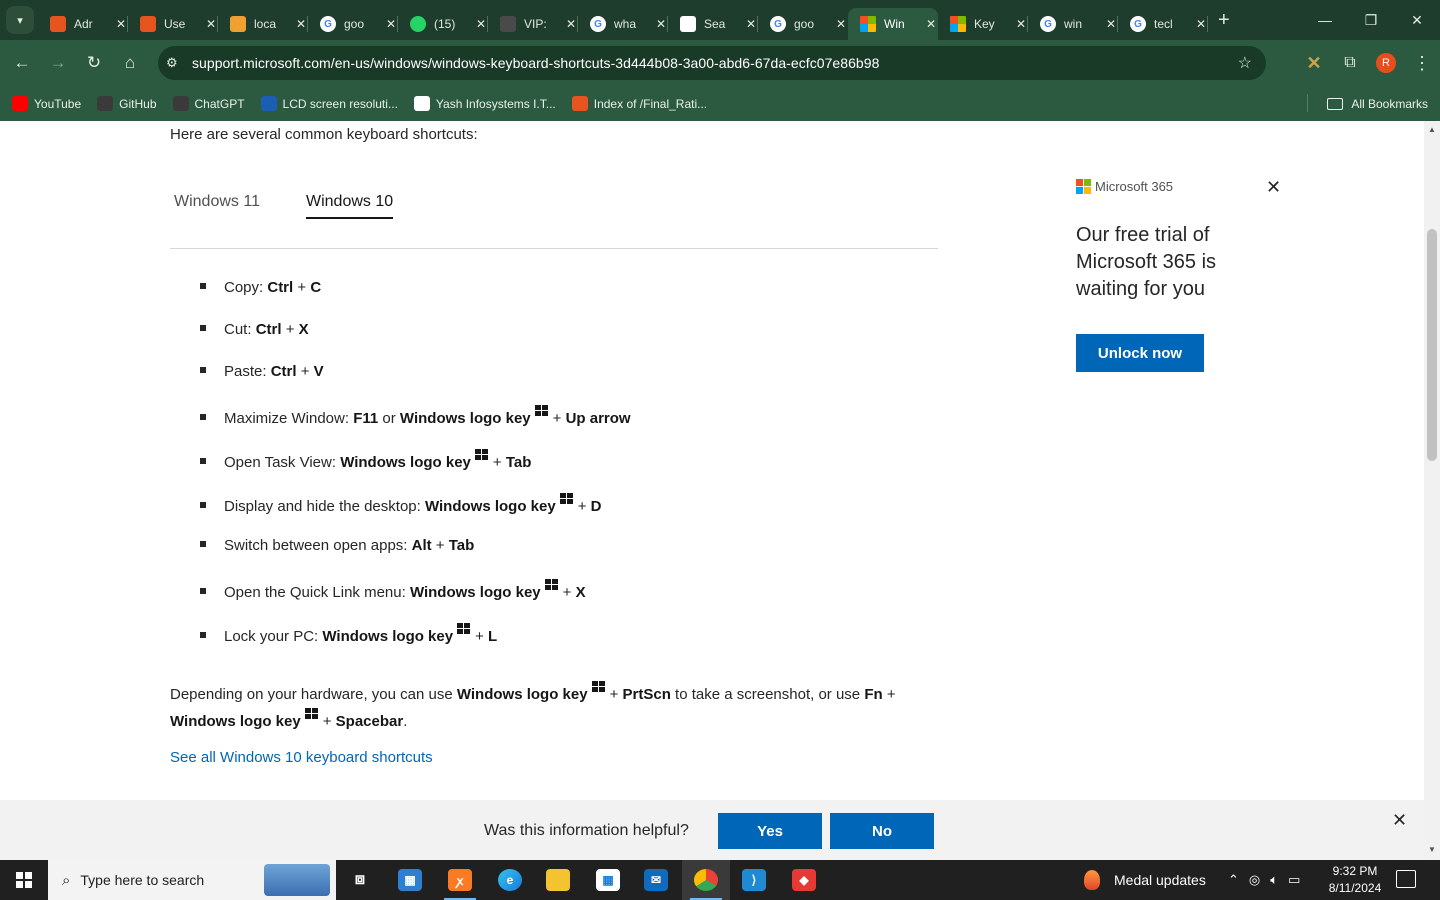 This screenshot has width=1440, height=900. What do you see at coordinates (508, 24) in the screenshot?
I see `vip-icon` at bounding box center [508, 24].